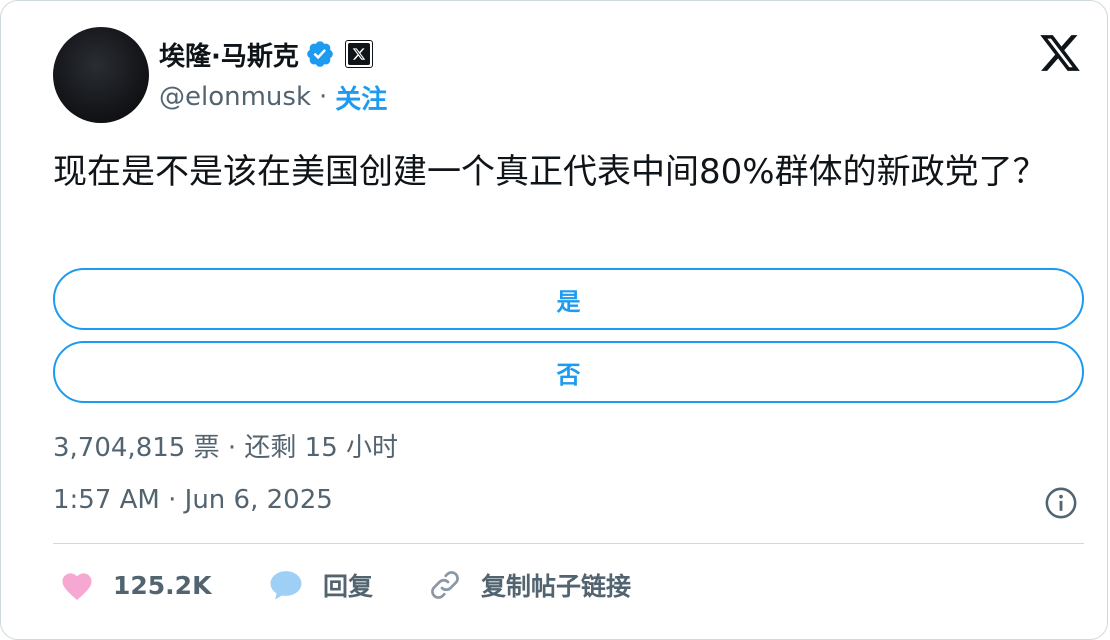  Describe the element at coordinates (1060, 53) in the screenshot. I see `x-logo-icon` at that location.